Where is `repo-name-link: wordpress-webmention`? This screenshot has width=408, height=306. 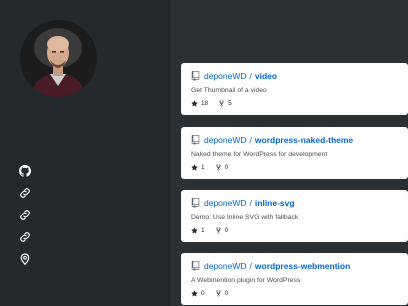
repo-name-link: wordpress-webmention is located at coordinates (302, 266).